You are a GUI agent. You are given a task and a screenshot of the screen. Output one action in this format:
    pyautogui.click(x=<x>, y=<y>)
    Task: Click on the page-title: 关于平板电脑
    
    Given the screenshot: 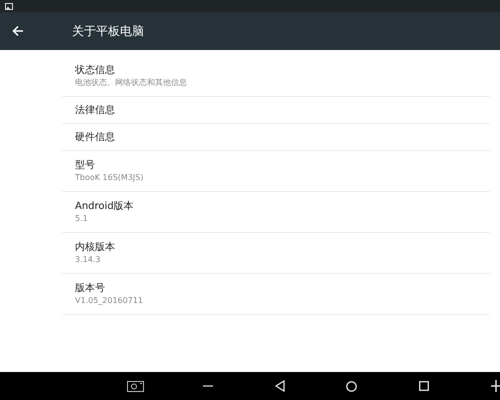 What is the action you would take?
    pyautogui.click(x=108, y=31)
    